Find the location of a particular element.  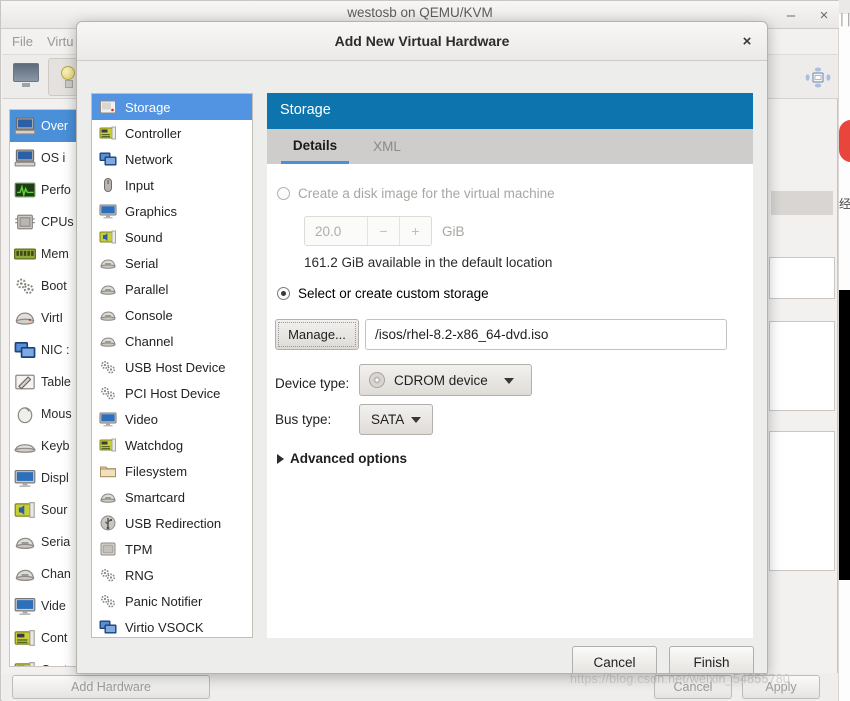

bus-type-label: Bus type: is located at coordinates (303, 419).